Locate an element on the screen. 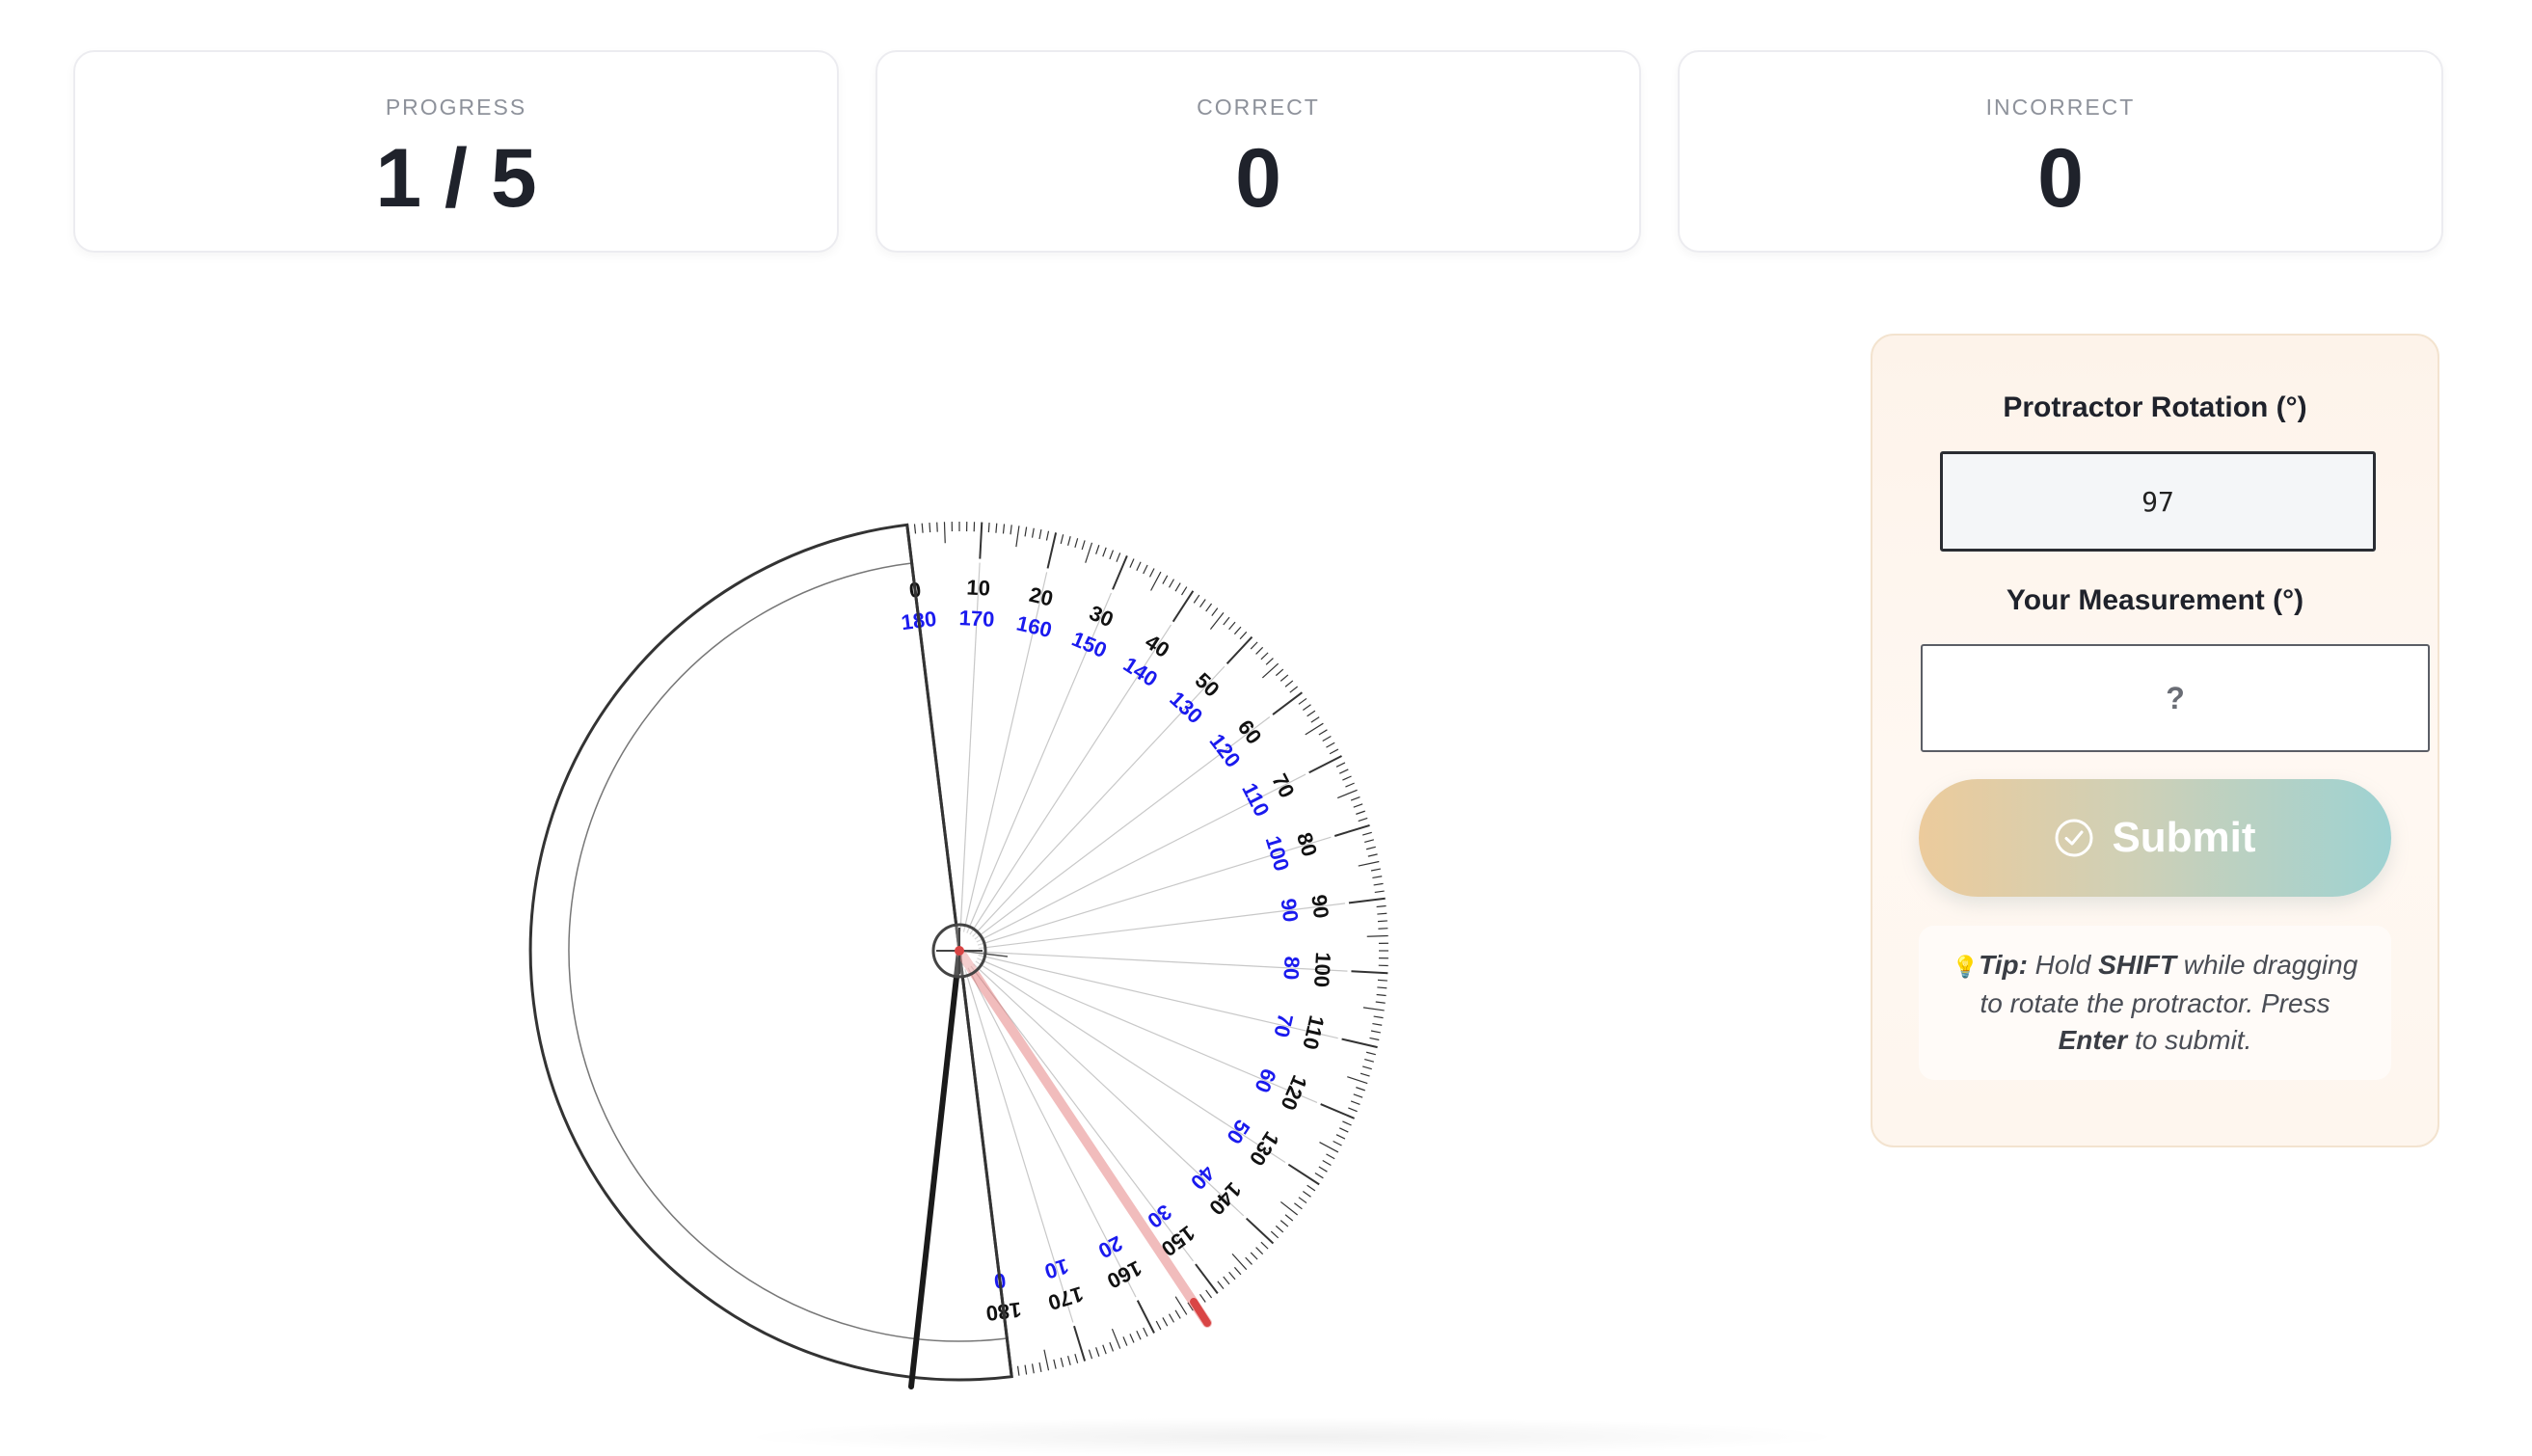 The height and width of the screenshot is (1456, 2532). outer-scale-label: 40 is located at coordinates (1157, 646).